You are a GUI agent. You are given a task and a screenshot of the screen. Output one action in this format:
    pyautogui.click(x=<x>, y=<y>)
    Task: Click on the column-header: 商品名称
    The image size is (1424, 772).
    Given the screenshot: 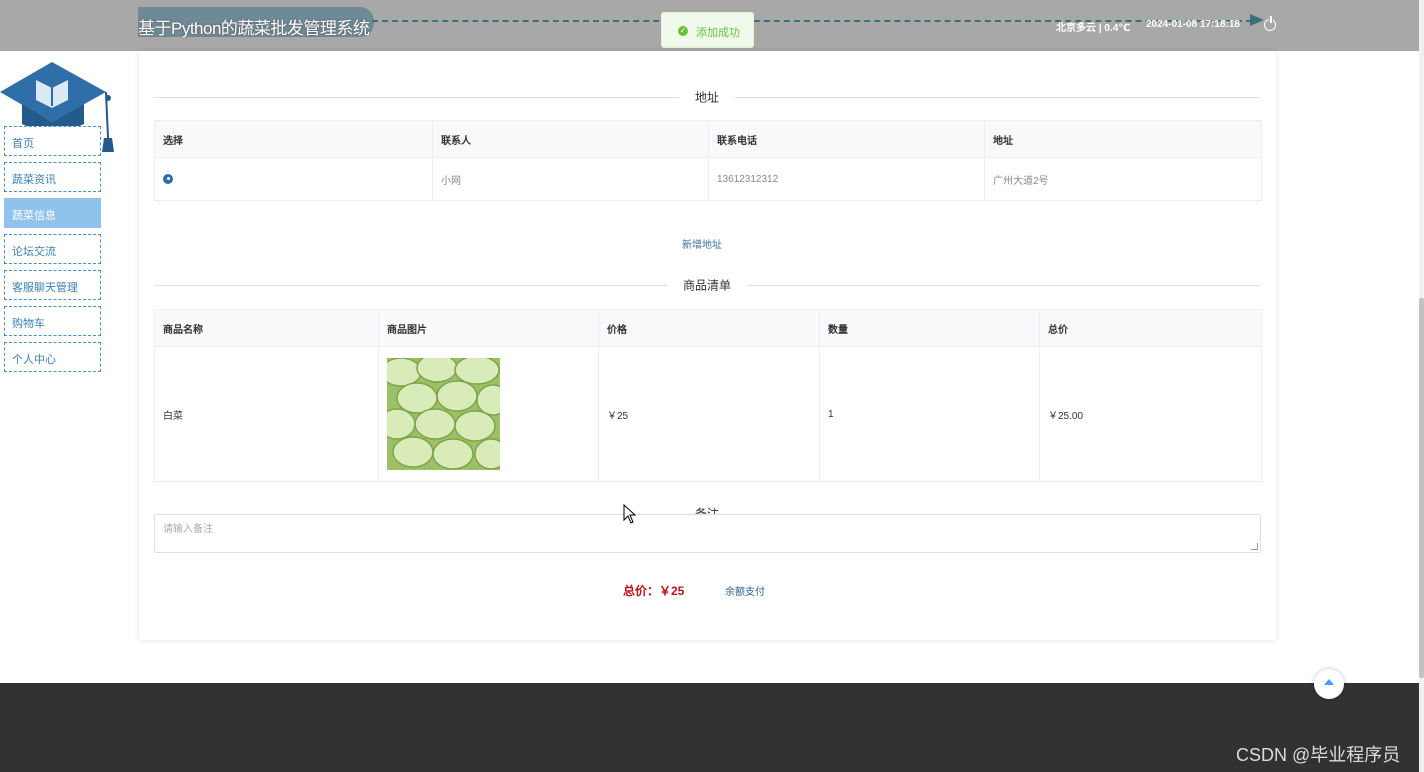 What is the action you would take?
    pyautogui.click(x=266, y=328)
    